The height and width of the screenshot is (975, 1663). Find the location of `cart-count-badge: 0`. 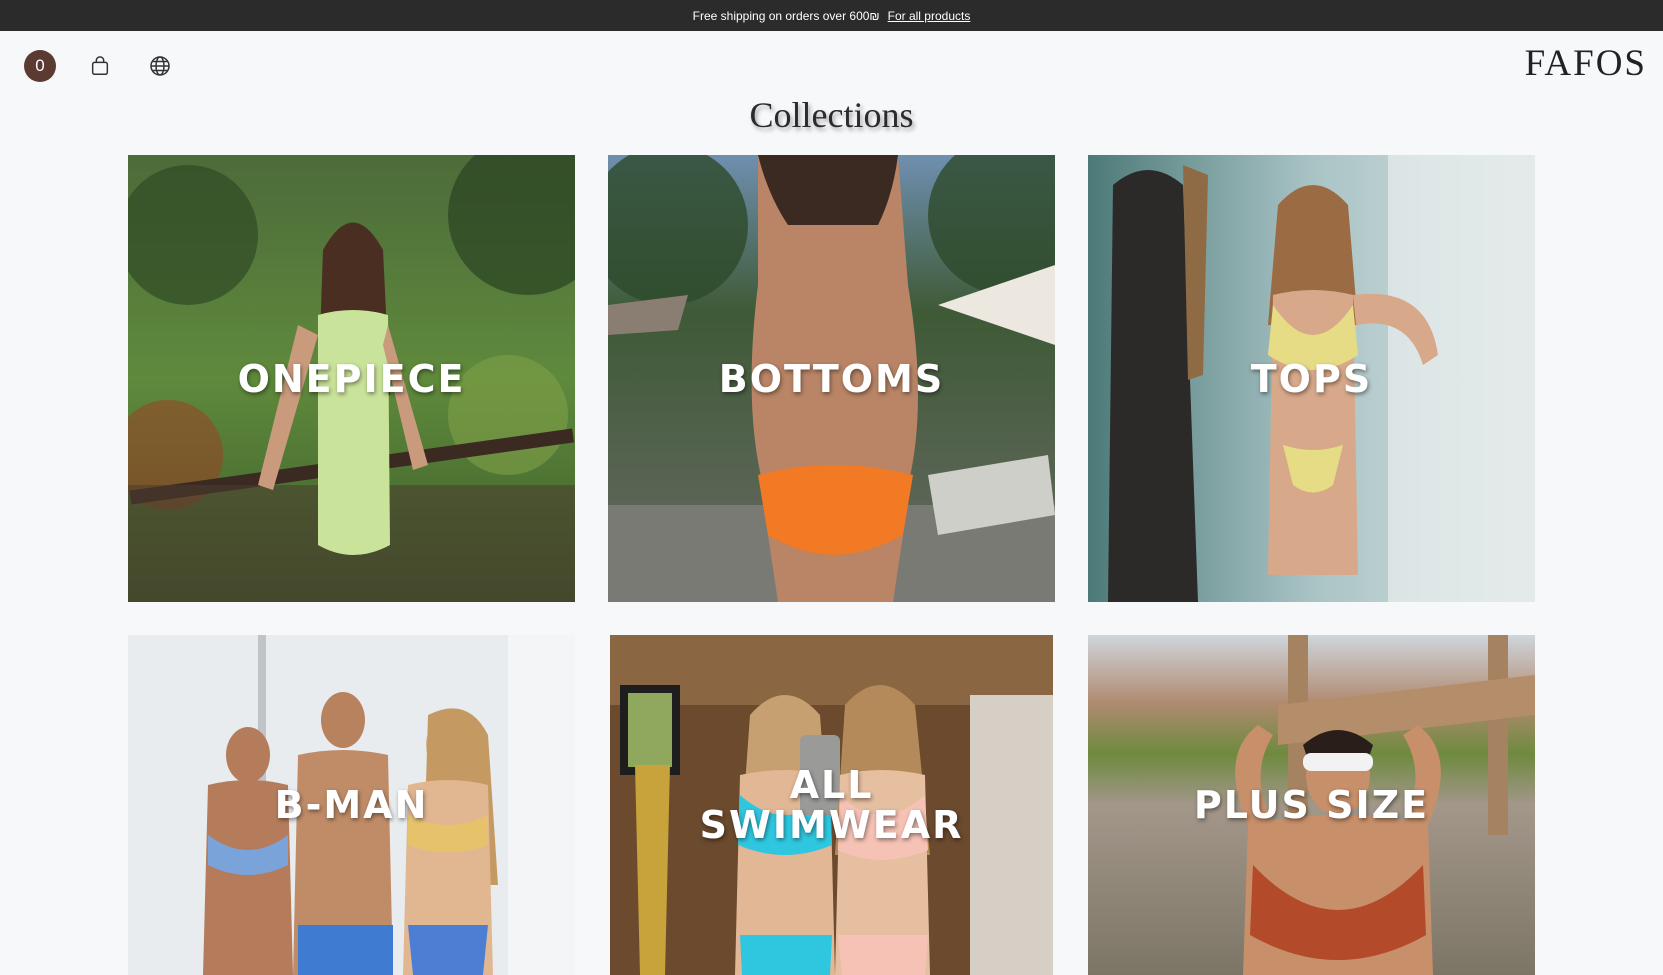

cart-count-badge: 0 is located at coordinates (40, 66).